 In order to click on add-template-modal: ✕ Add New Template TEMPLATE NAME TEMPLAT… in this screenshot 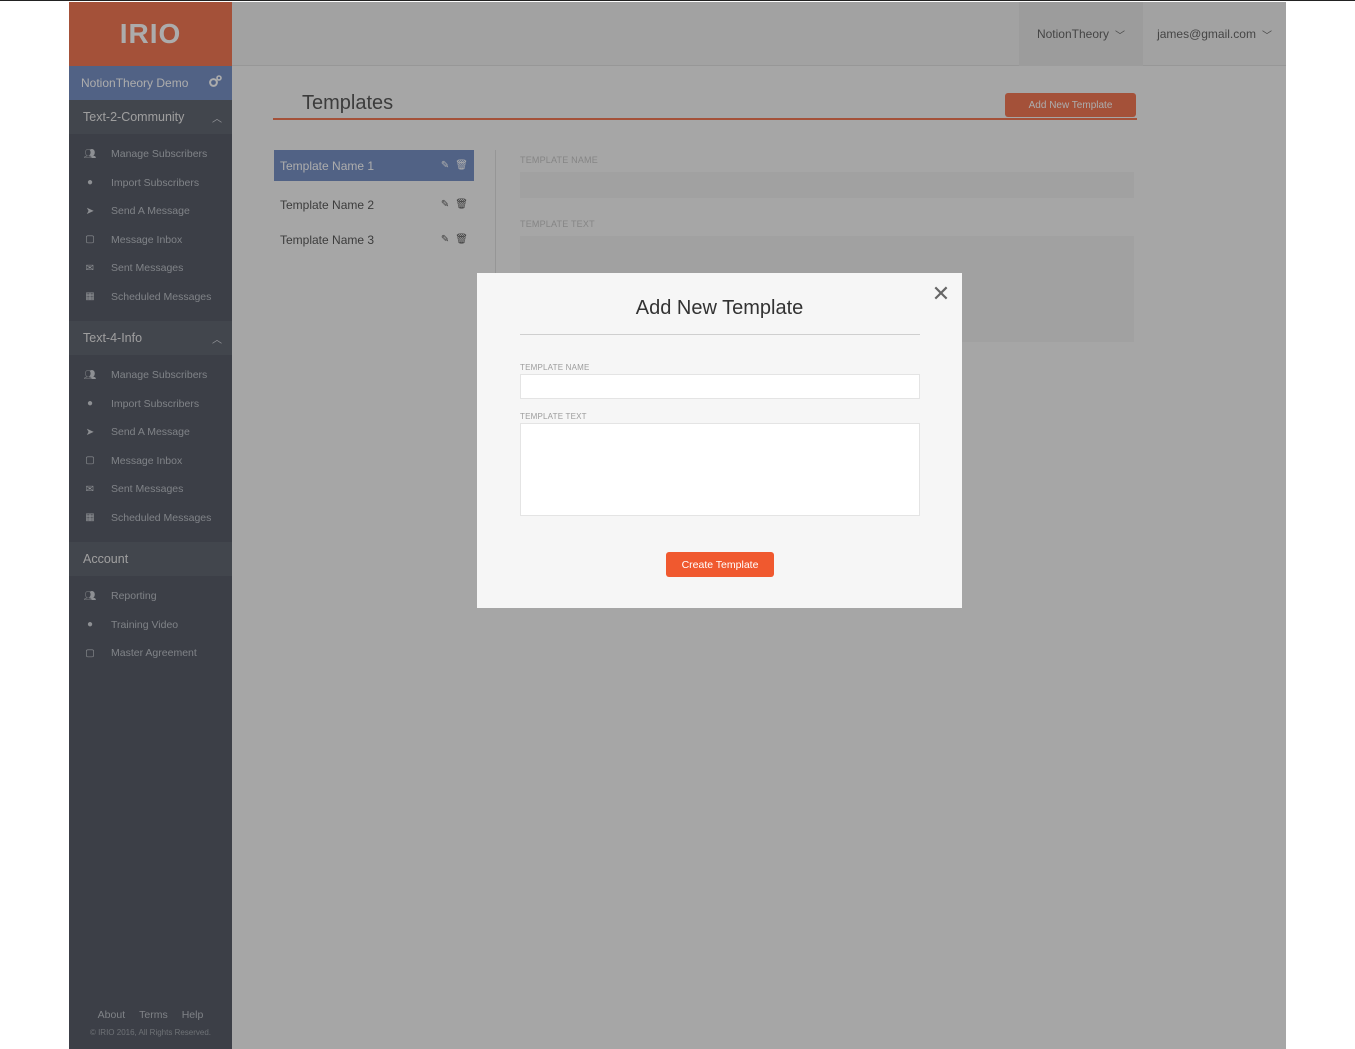, I will do `click(719, 440)`.